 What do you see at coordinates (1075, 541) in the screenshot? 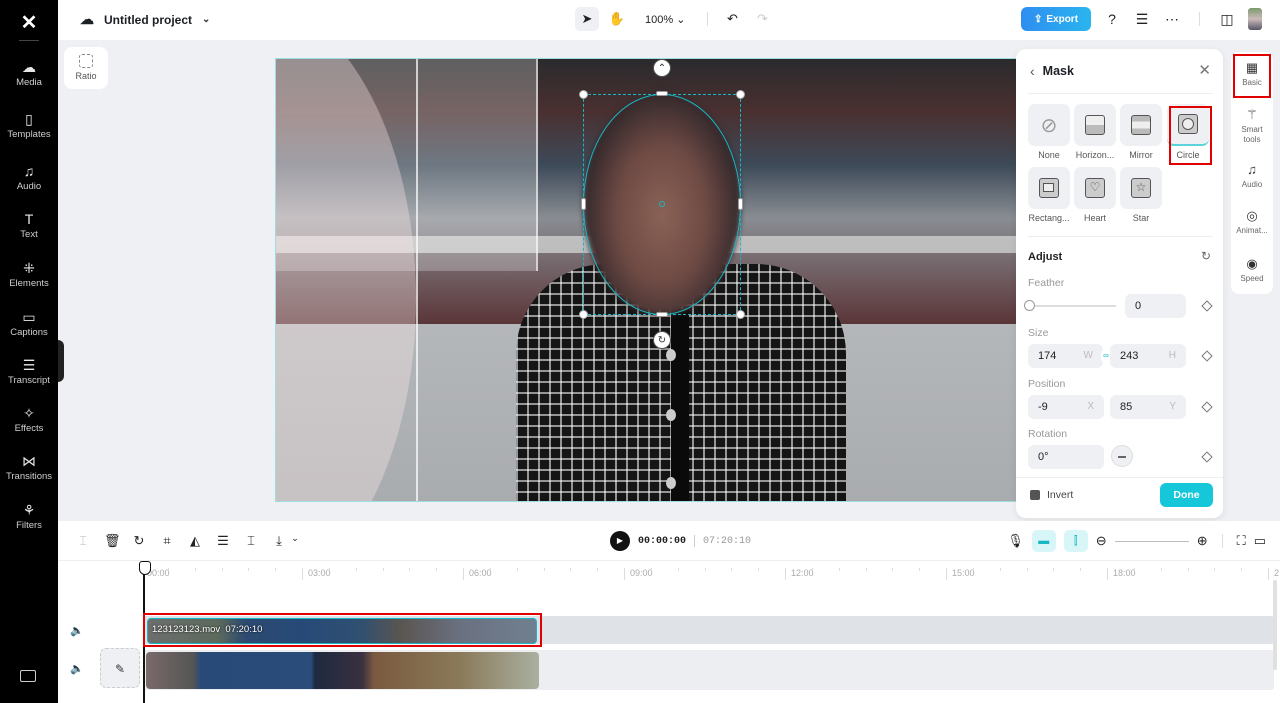
I see `split-view-toggle: ⫿` at bounding box center [1075, 541].